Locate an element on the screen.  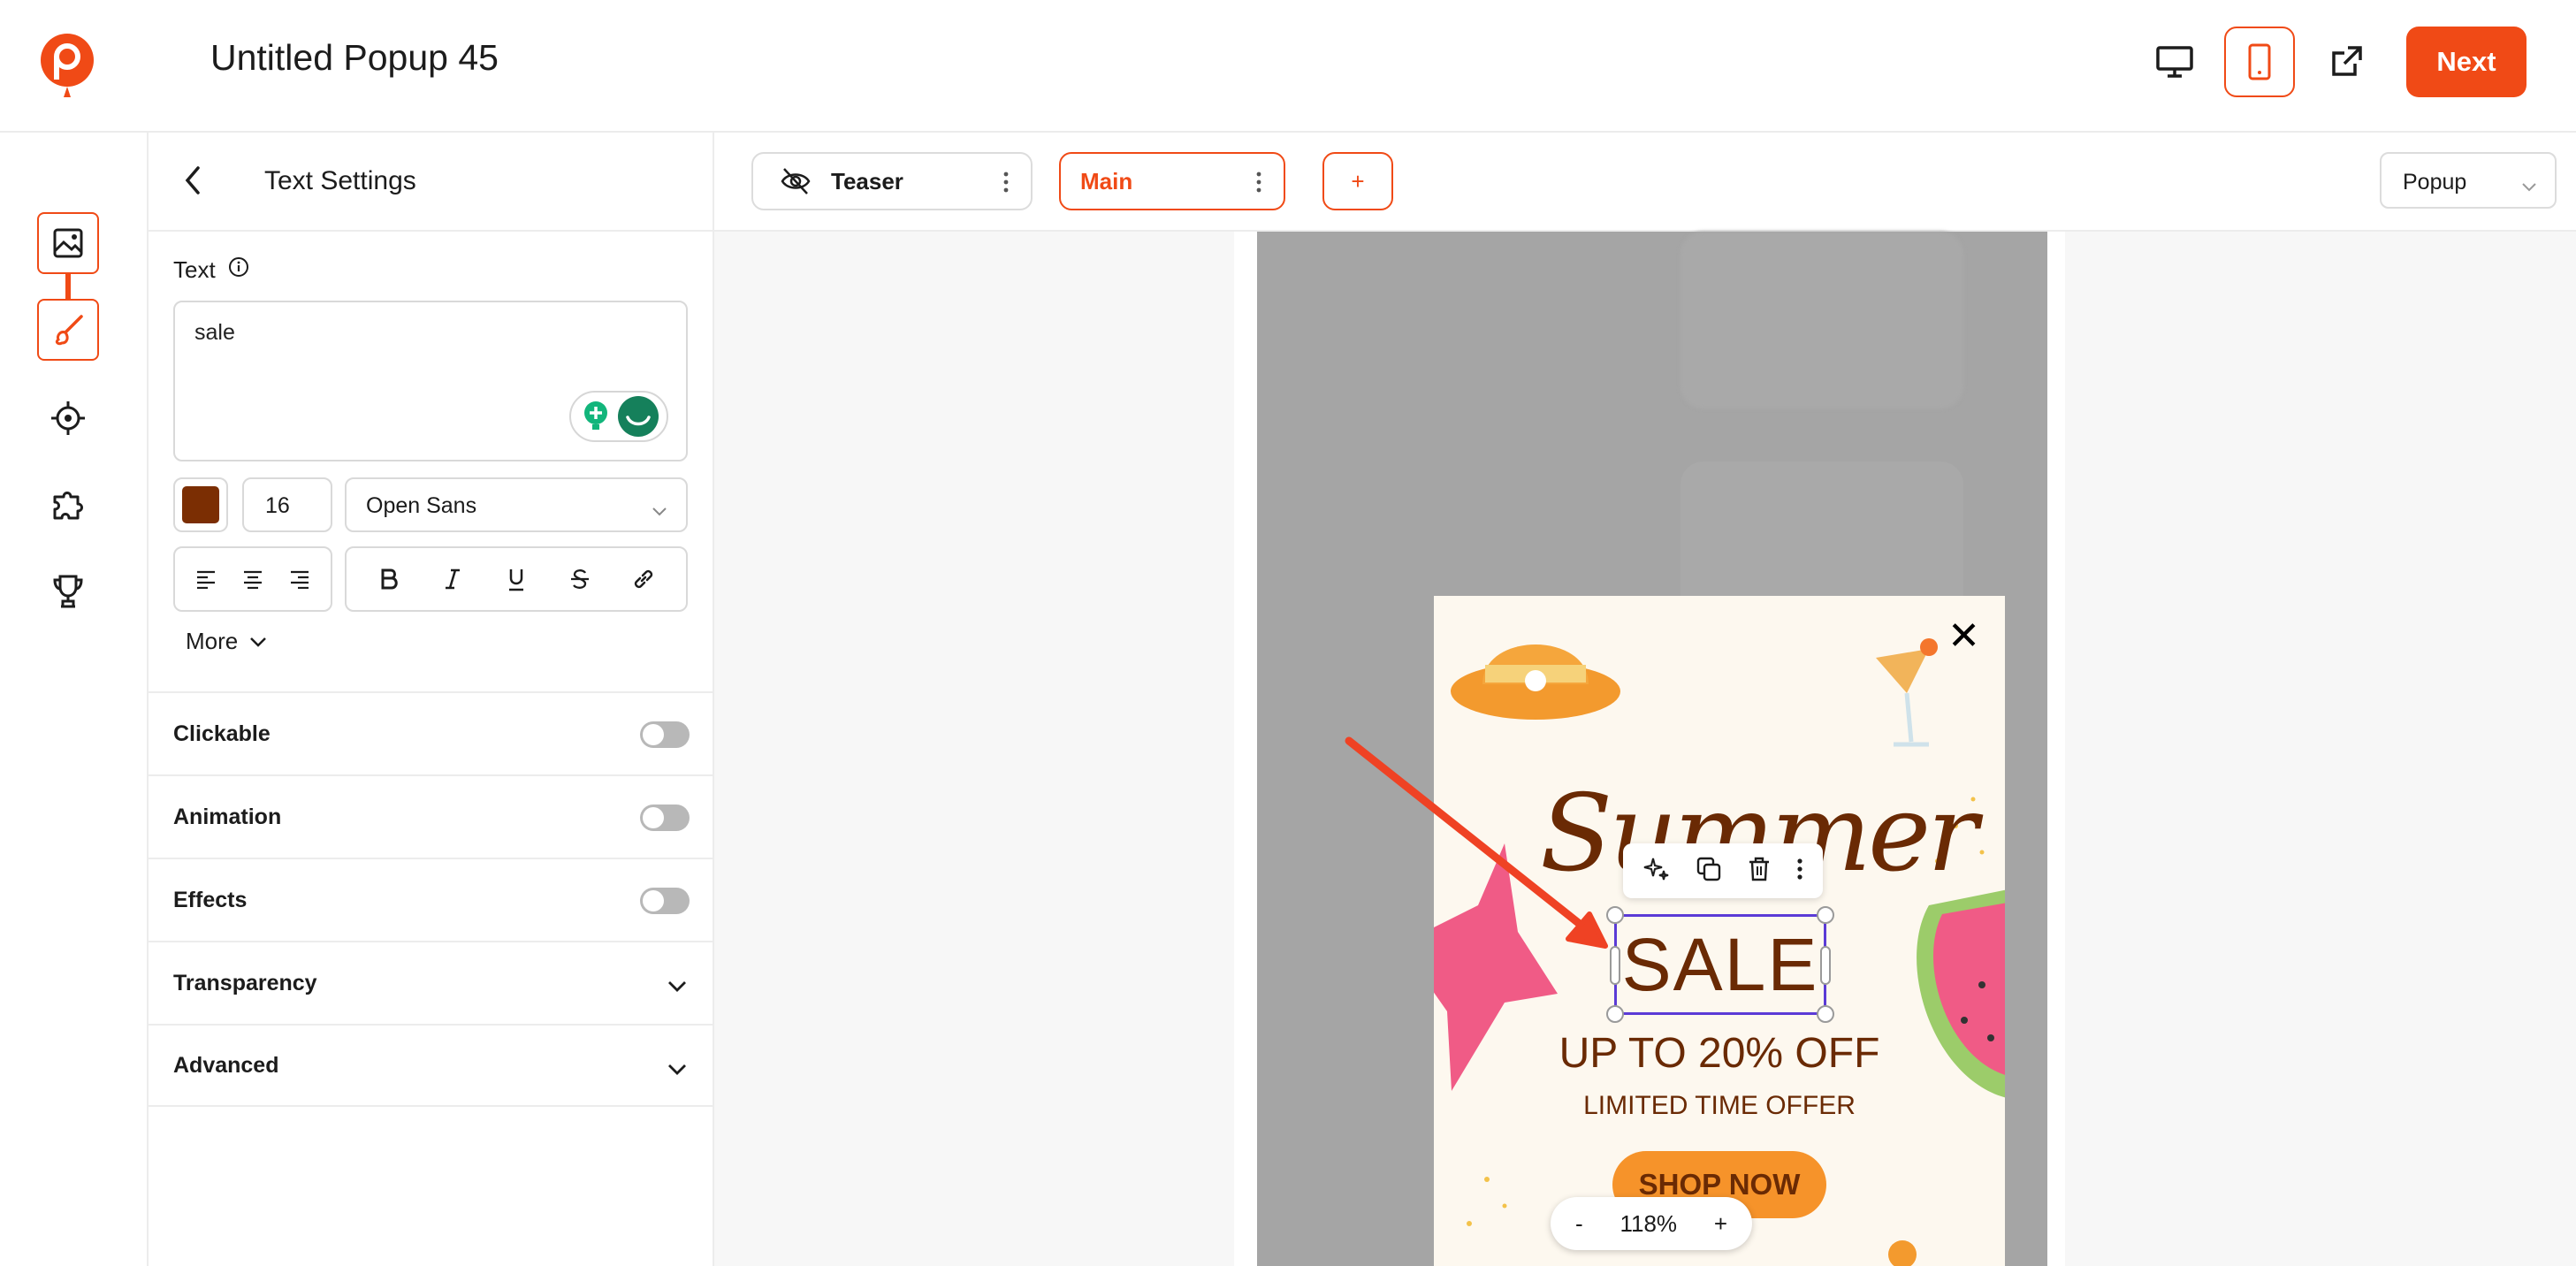
limited-offer-text: LIMITED TIME OFFER is located at coordinates (1719, 1106).